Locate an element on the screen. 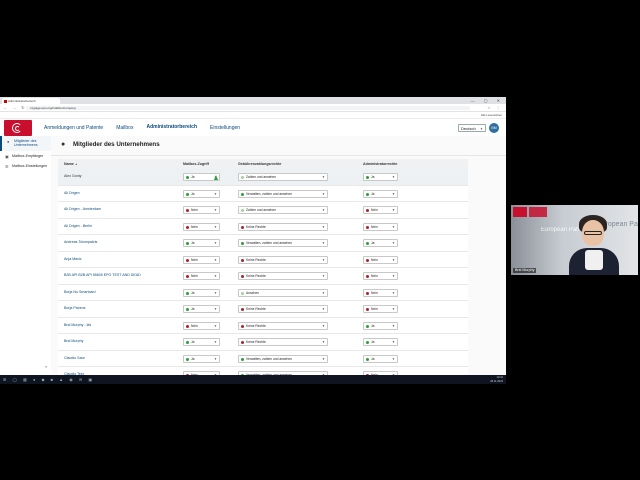 The height and width of the screenshot is (480, 640). member-name: B2B API B2B API 55605 EPO TEST AND DEAD is located at coordinates (102, 276).